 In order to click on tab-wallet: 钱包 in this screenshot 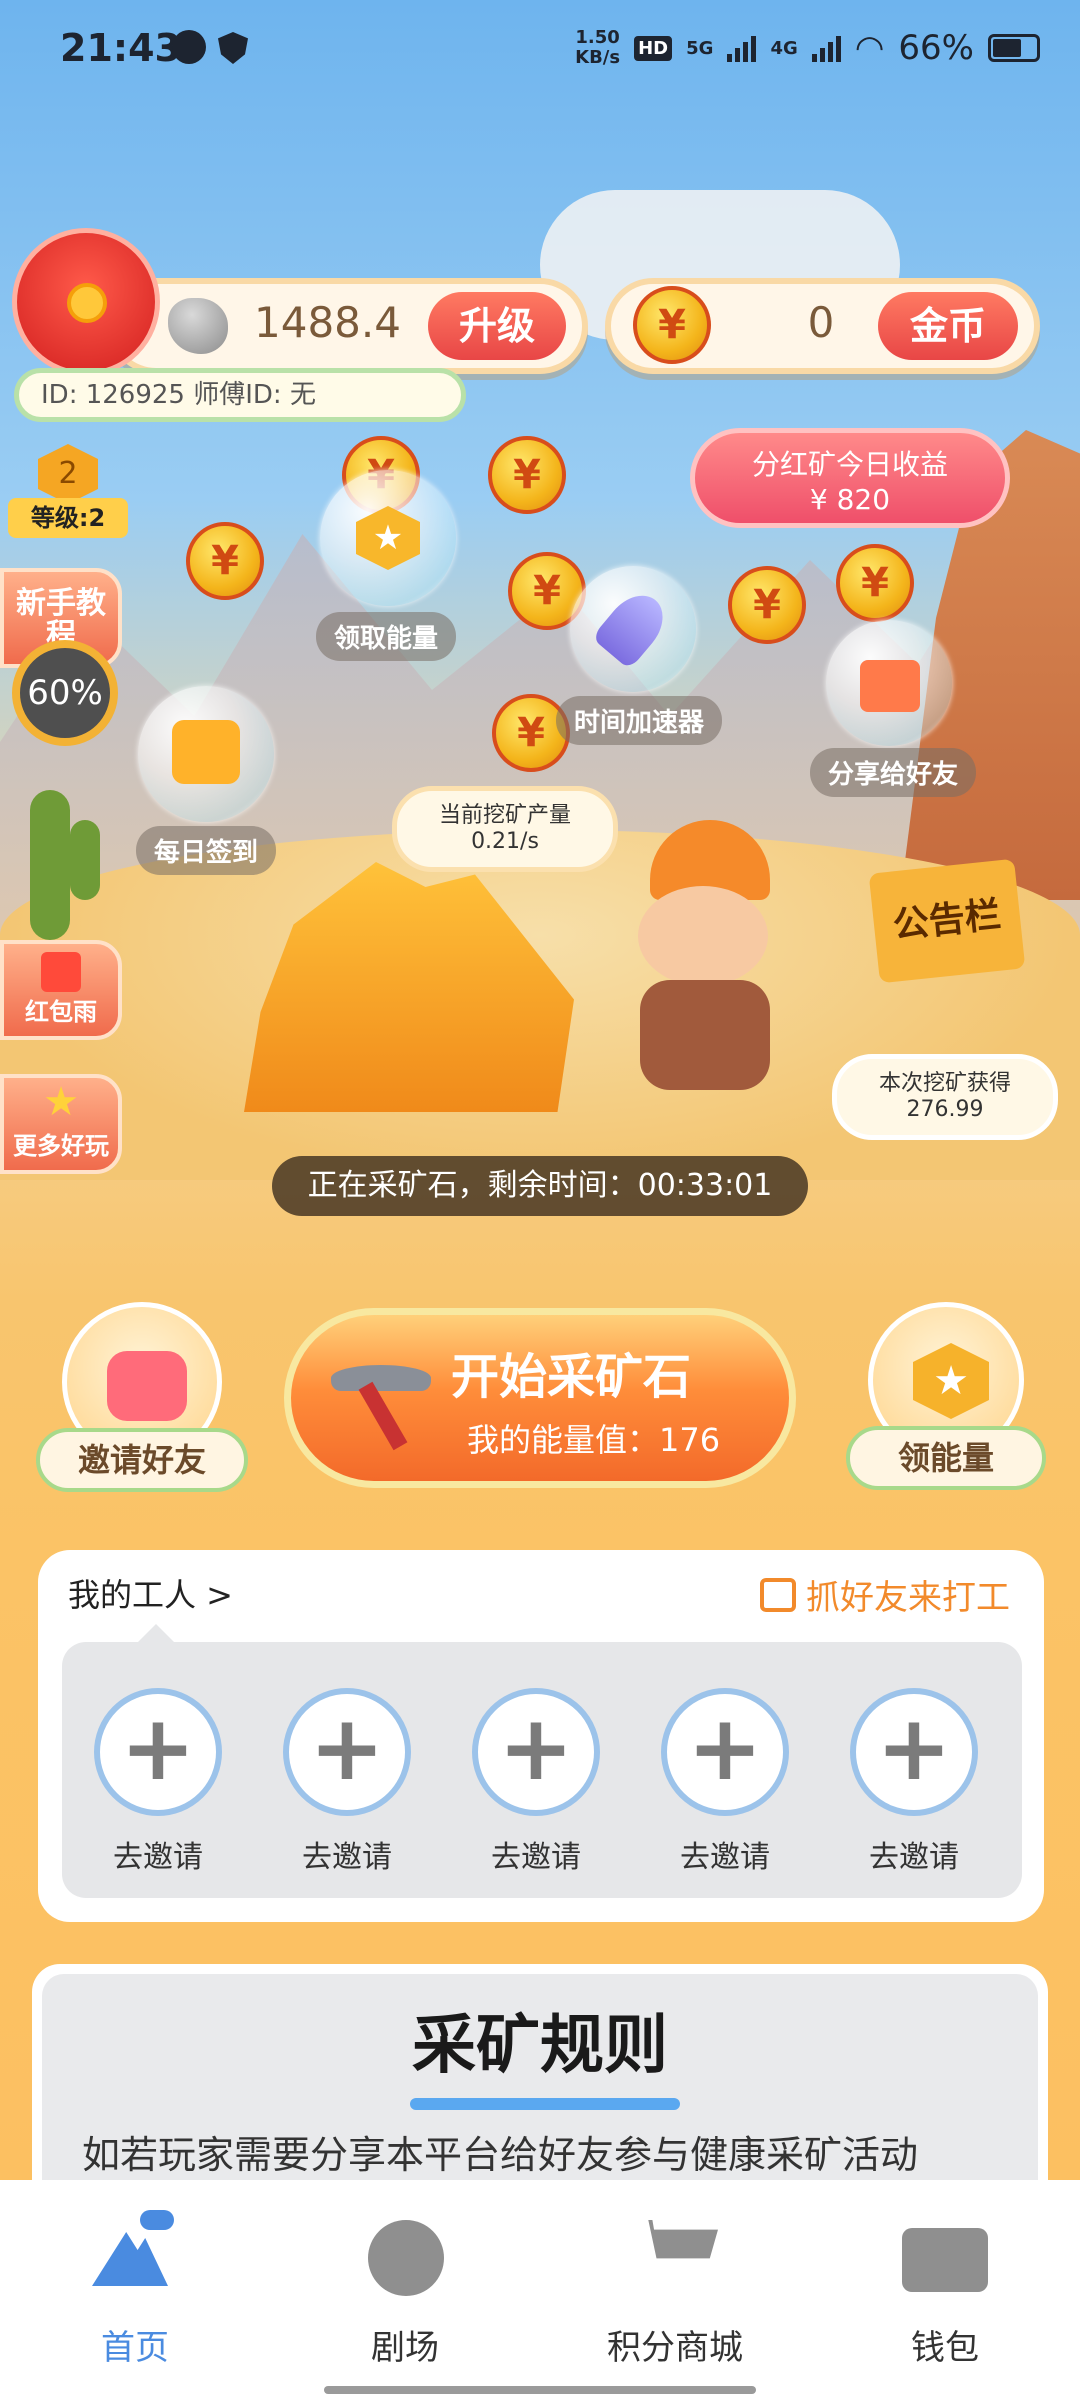, I will do `click(945, 2280)`.